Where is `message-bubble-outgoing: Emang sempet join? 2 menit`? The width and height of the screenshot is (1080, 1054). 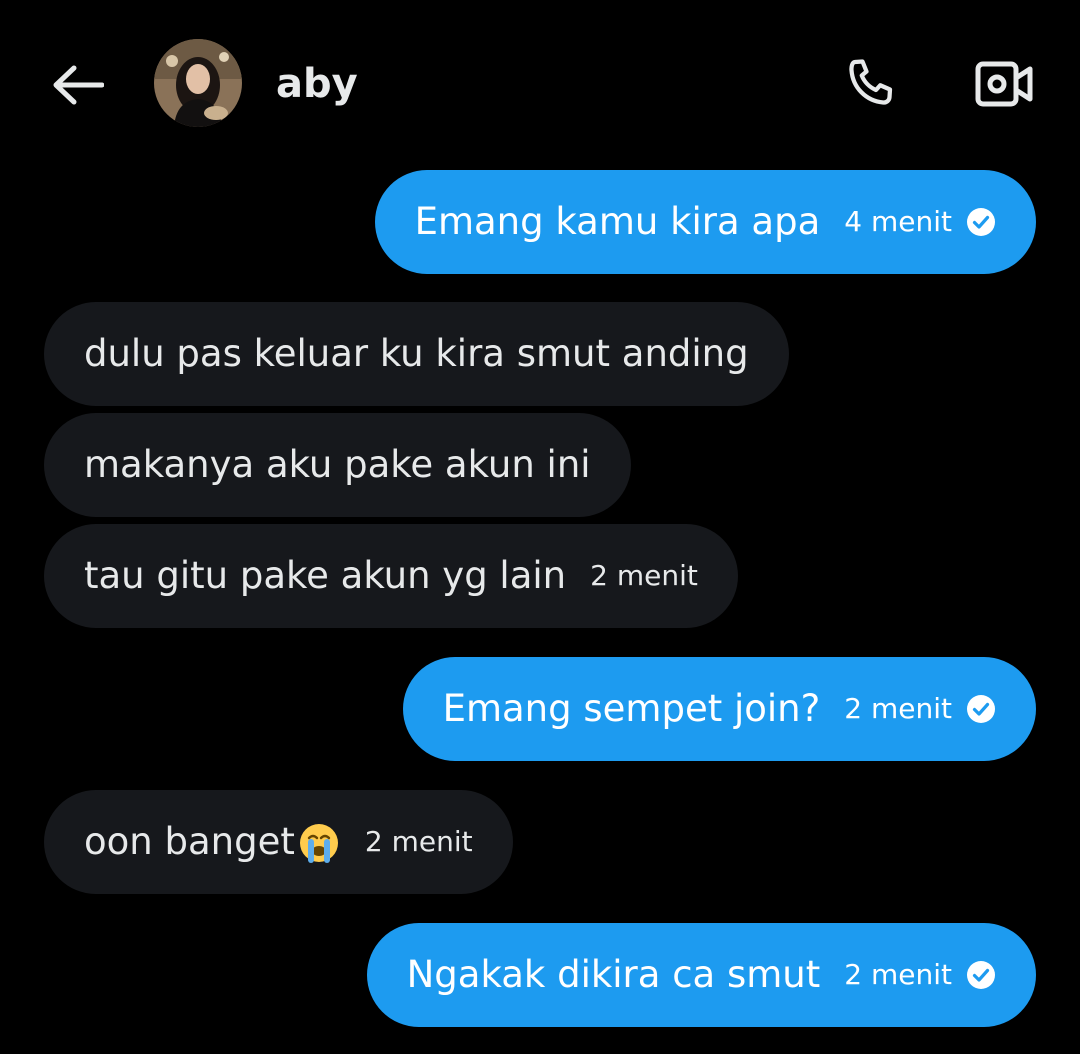
message-bubble-outgoing: Emang sempet join? 2 menit is located at coordinates (719, 709).